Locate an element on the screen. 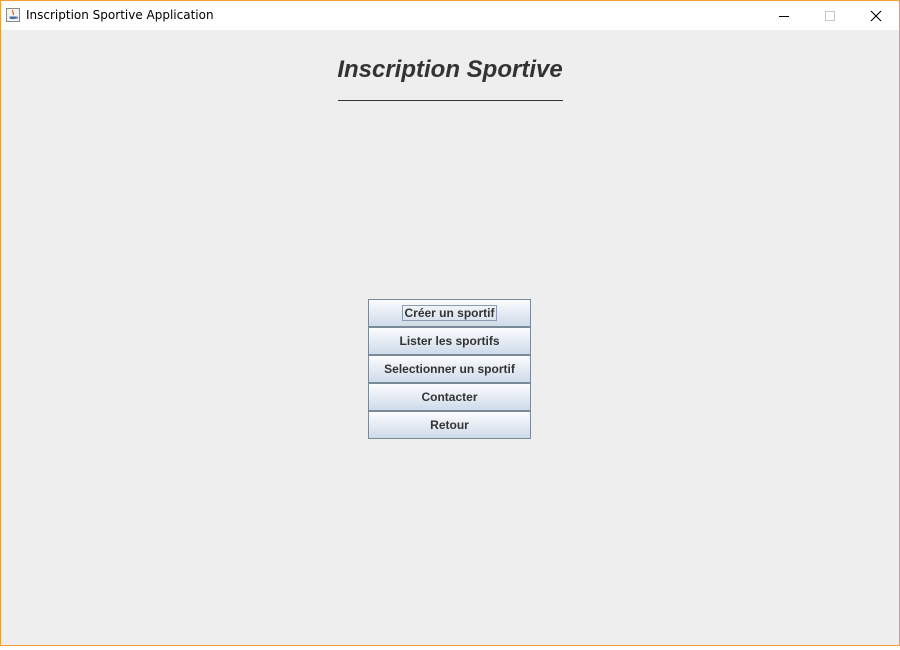 The height and width of the screenshot is (650, 900). back-button: Retour is located at coordinates (449, 425).